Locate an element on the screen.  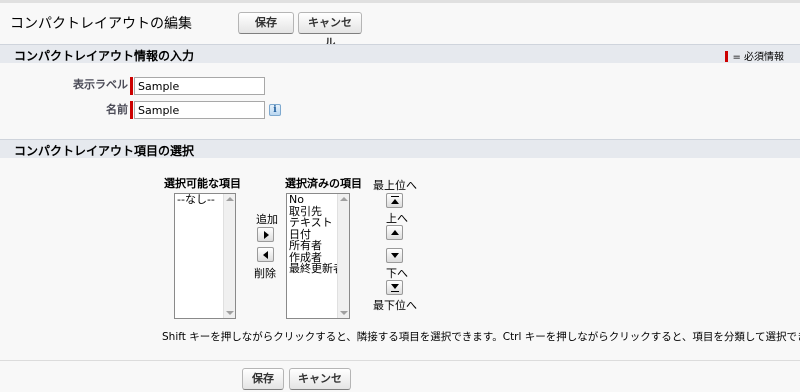
selected-fields-heading: 選択済みの項目 is located at coordinates (323, 183).